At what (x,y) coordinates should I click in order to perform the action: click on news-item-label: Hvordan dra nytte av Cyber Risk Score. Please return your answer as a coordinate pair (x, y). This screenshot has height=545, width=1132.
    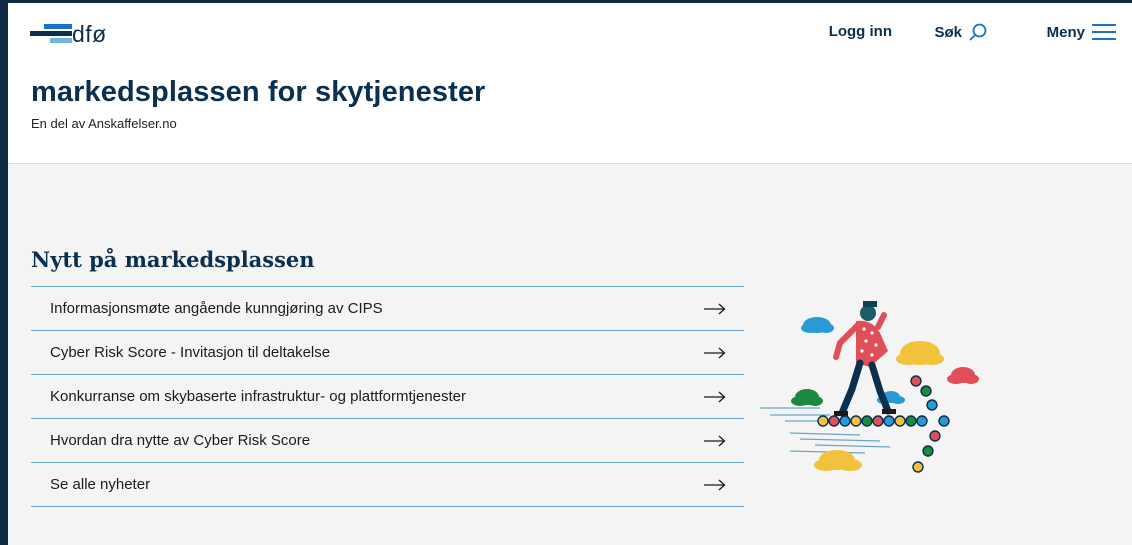
    Looking at the image, I should click on (180, 440).